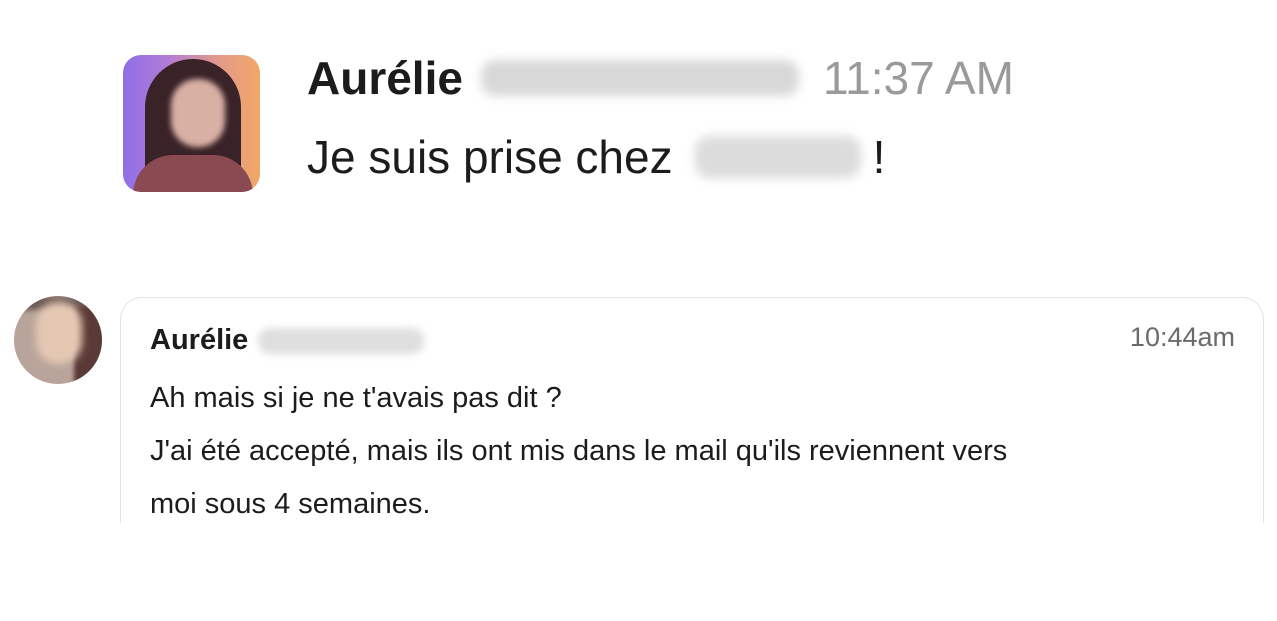  I want to click on message-header: Aurélie 11:37 AM, so click(660, 78).